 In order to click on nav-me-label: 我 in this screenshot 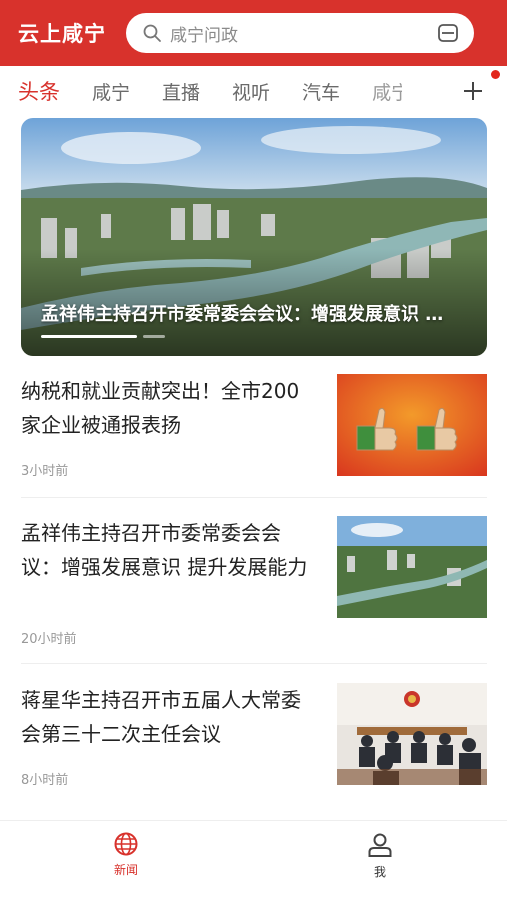, I will do `click(379, 872)`.